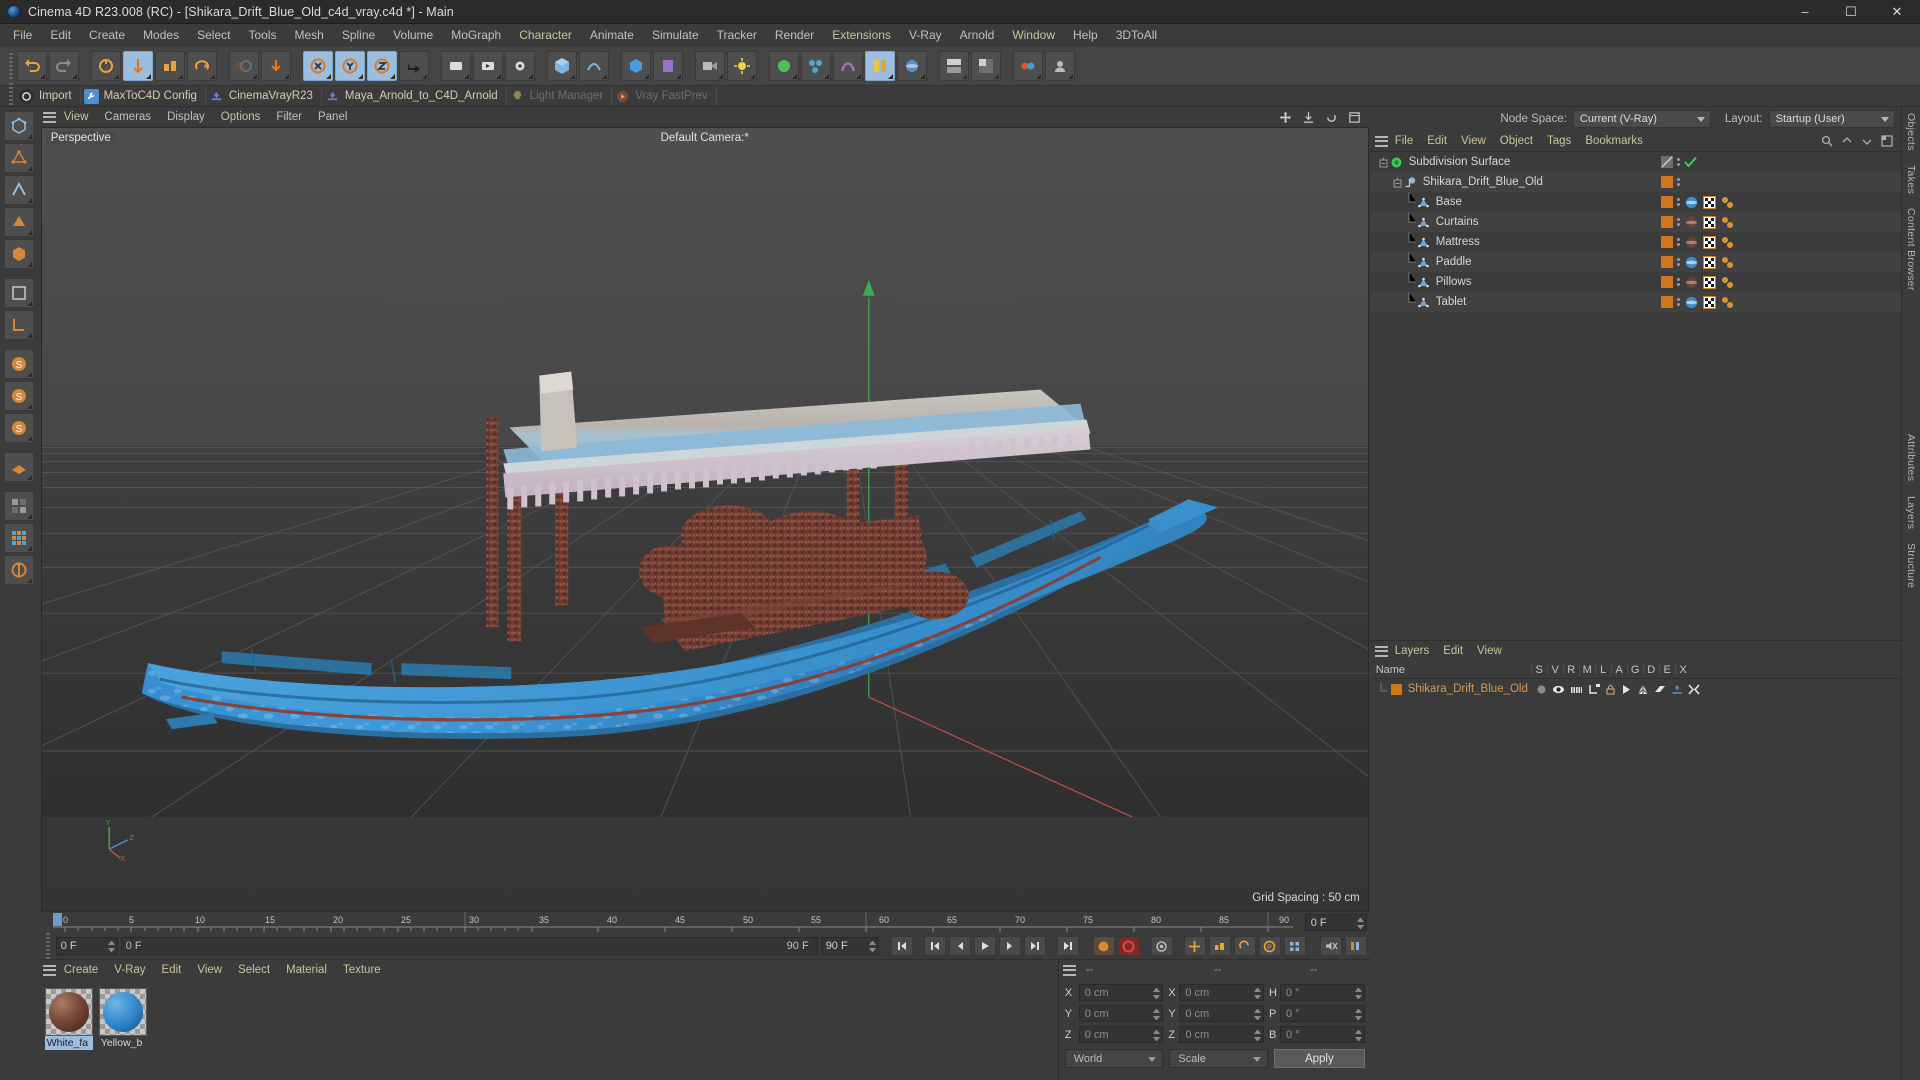  I want to click on object-row-paddle: Paddle, so click(1635, 262).